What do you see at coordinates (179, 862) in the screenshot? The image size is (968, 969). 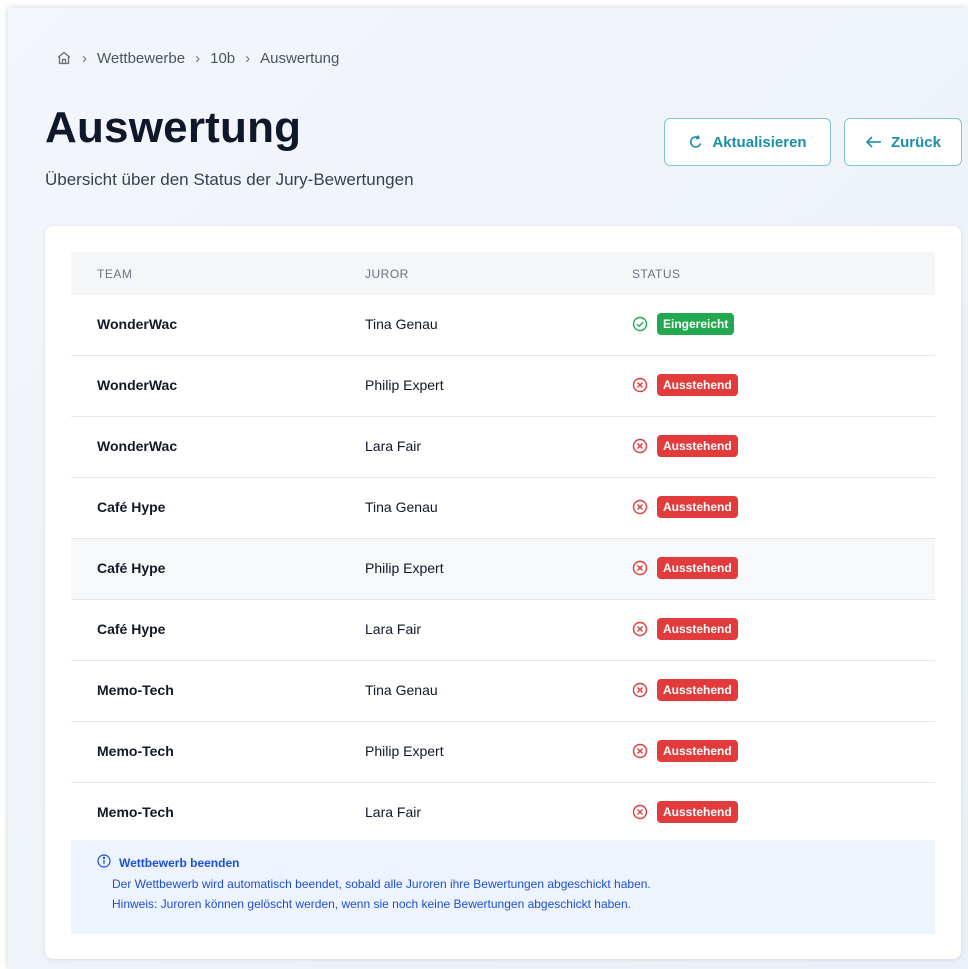 I see `notice-title: Wettbewerb beenden` at bounding box center [179, 862].